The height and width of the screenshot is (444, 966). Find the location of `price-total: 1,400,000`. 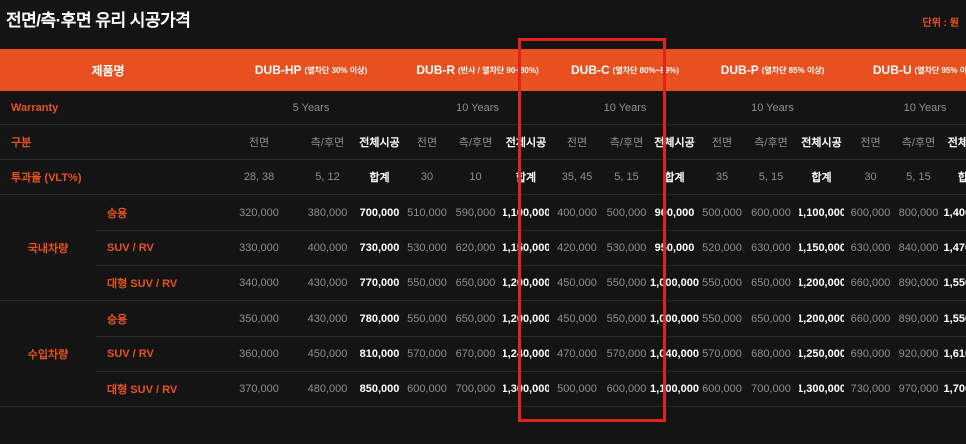

price-total: 1,400,000 is located at coordinates (953, 213).